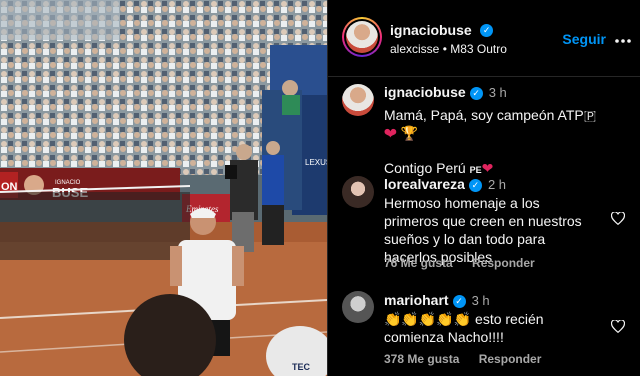 The image size is (640, 376). Describe the element at coordinates (416, 300) in the screenshot. I see `comment-username: mariohart` at that location.